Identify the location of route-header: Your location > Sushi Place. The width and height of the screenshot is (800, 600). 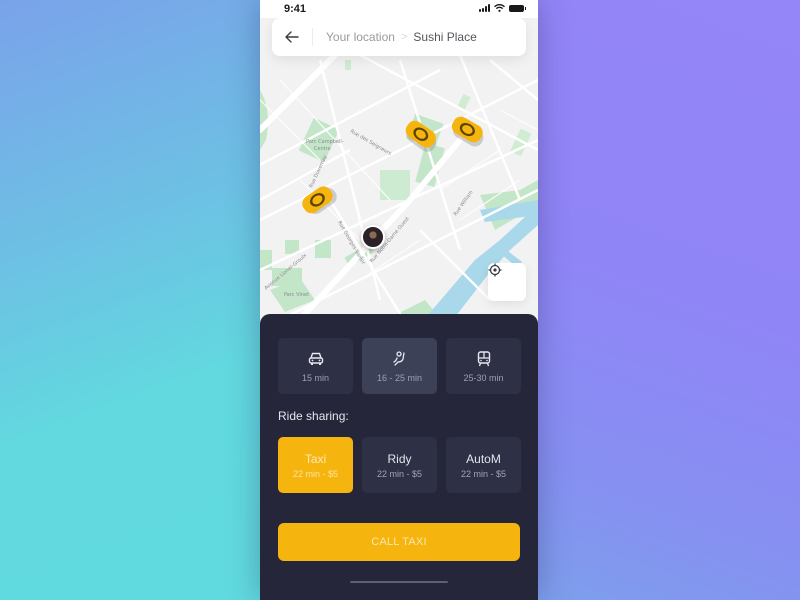
(399, 37).